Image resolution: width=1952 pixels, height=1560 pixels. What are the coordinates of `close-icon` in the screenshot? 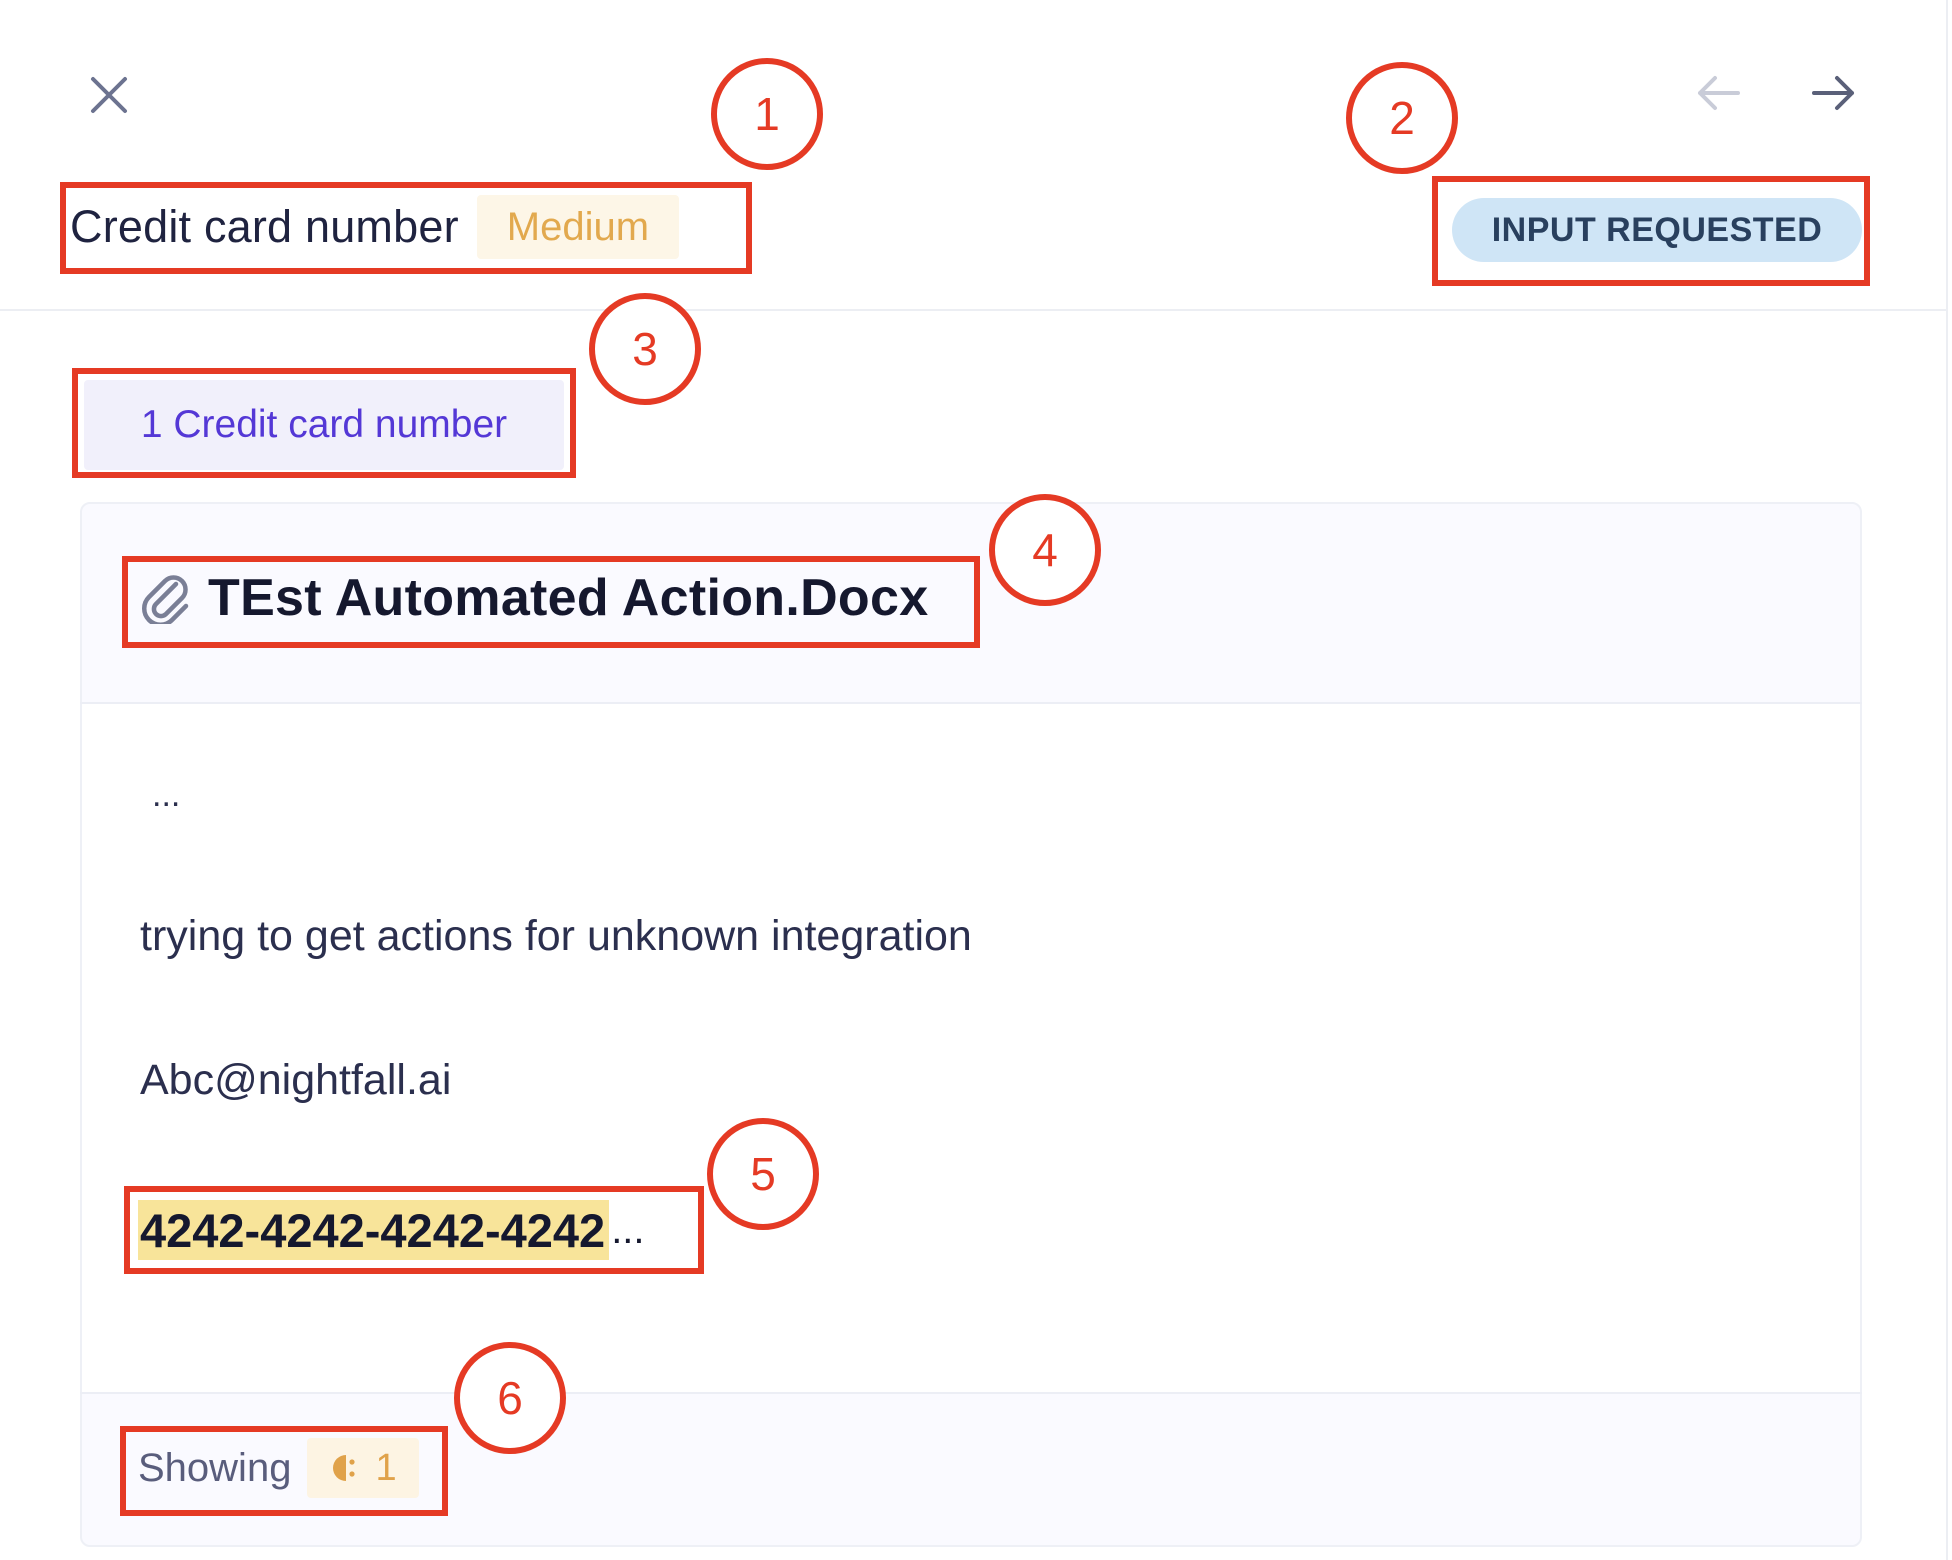 It's located at (109, 95).